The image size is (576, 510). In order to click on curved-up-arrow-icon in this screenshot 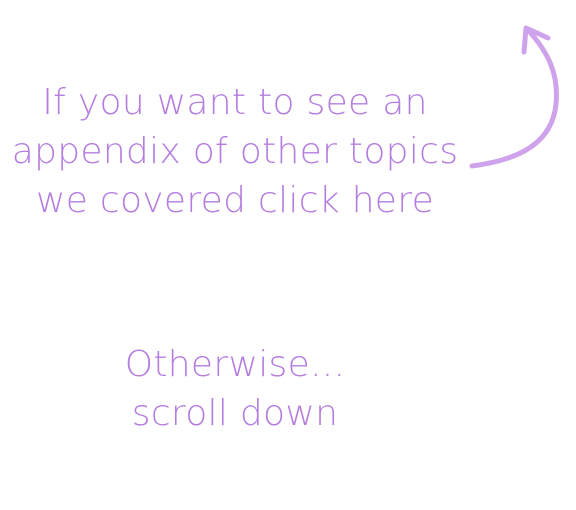, I will do `click(515, 96)`.